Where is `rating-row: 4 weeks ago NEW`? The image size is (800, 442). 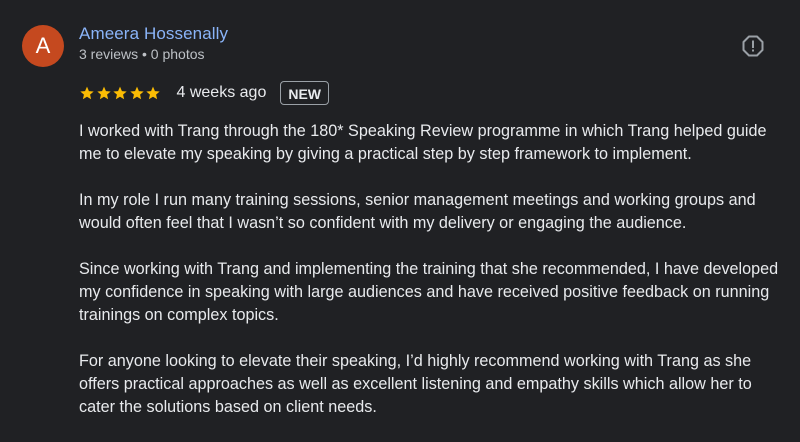 rating-row: 4 weeks ago NEW is located at coordinates (204, 93).